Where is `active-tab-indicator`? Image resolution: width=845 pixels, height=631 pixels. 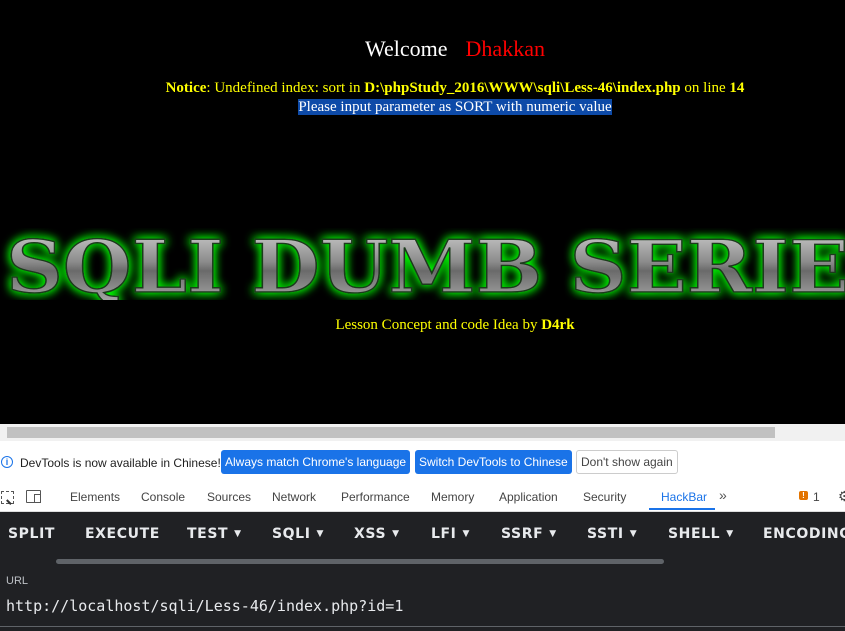
active-tab-indicator is located at coordinates (682, 509).